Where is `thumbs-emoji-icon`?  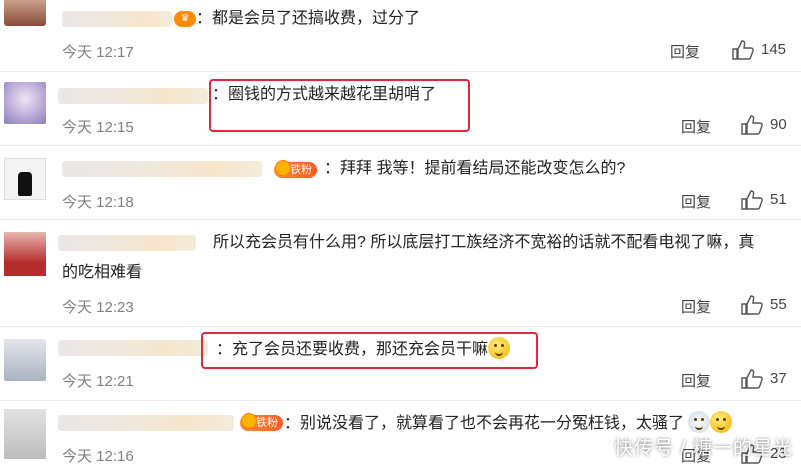
thumbs-emoji-icon is located at coordinates (721, 422).